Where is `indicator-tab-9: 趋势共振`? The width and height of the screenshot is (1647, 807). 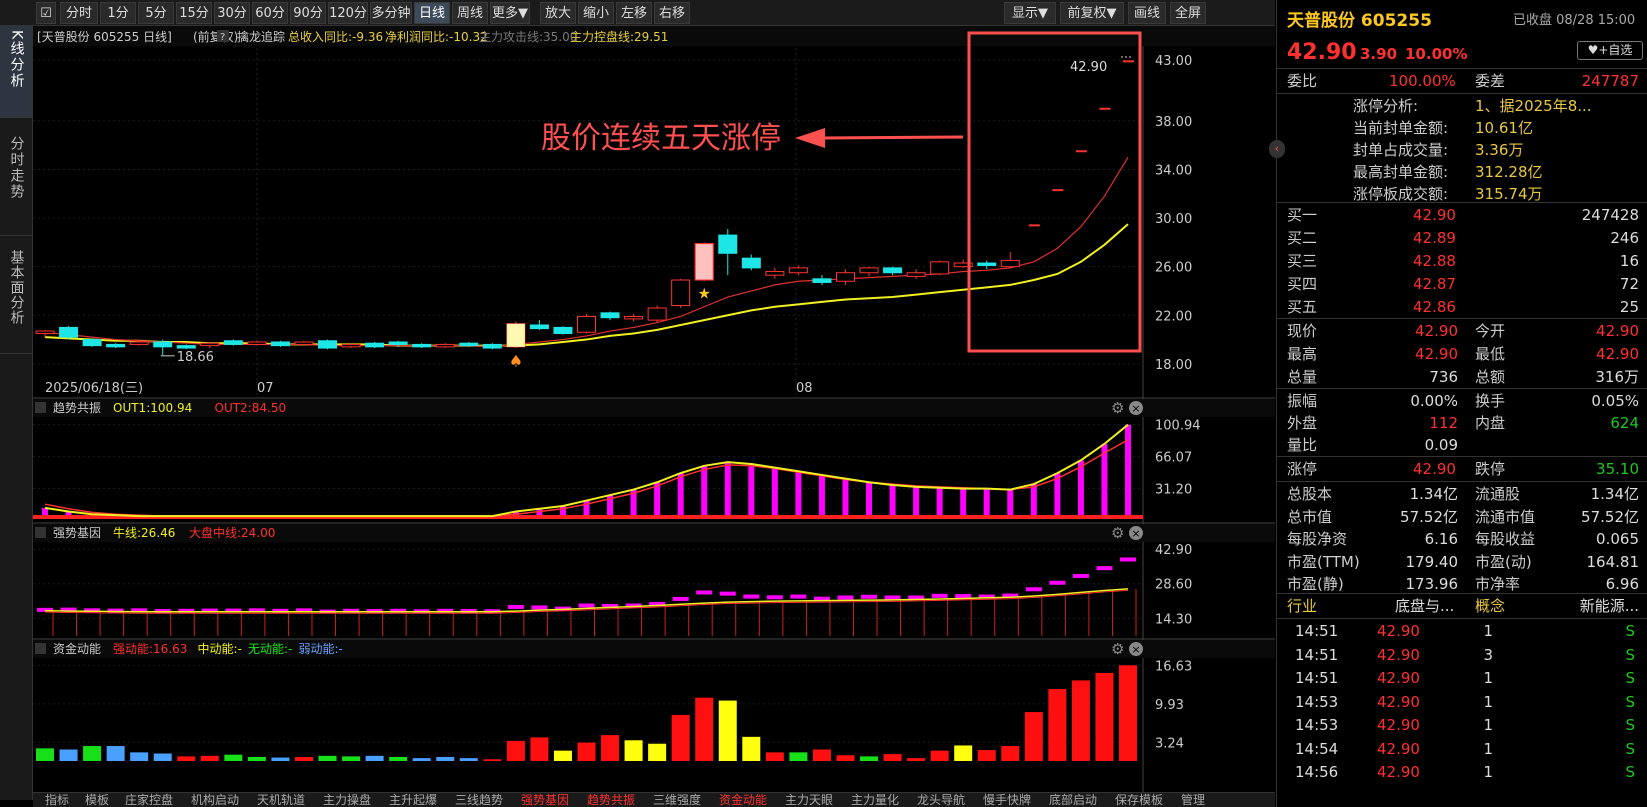 indicator-tab-9: 趋势共振 is located at coordinates (611, 800).